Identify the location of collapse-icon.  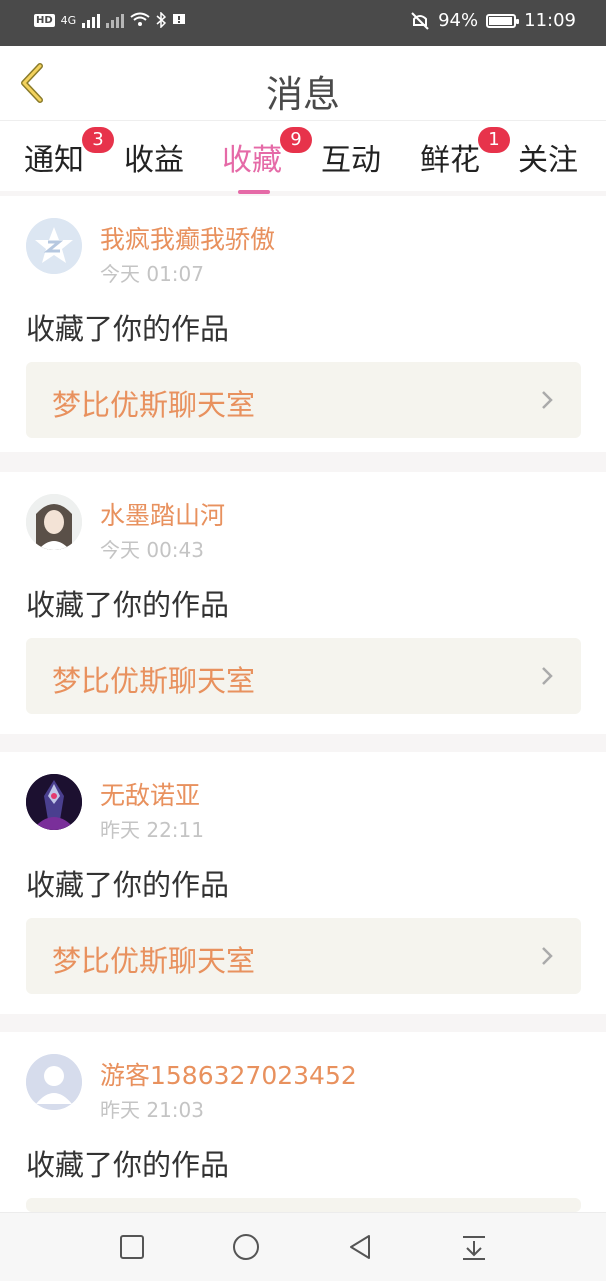
(474, 1247).